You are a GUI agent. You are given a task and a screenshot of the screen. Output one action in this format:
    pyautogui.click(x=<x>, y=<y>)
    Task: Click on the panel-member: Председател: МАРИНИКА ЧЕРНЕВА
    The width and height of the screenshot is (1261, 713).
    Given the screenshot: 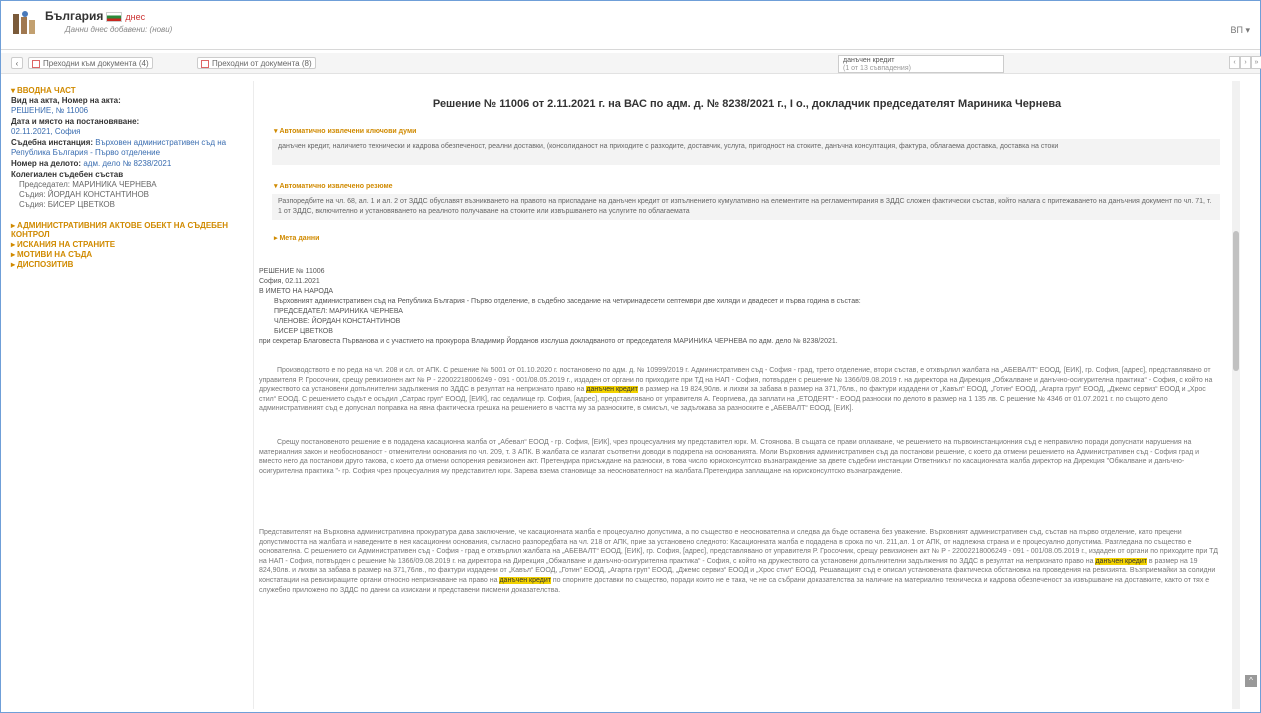 What is the action you would take?
    pyautogui.click(x=88, y=184)
    